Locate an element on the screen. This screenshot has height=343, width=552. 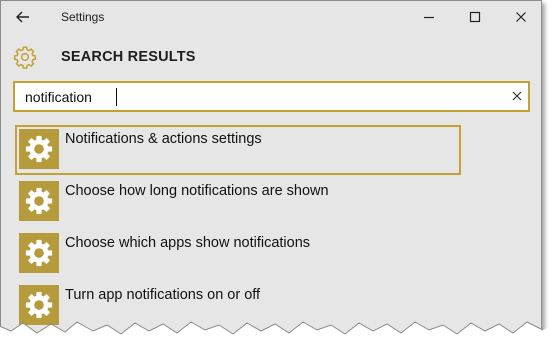
page-title: SEARCH RESULTS is located at coordinates (128, 57).